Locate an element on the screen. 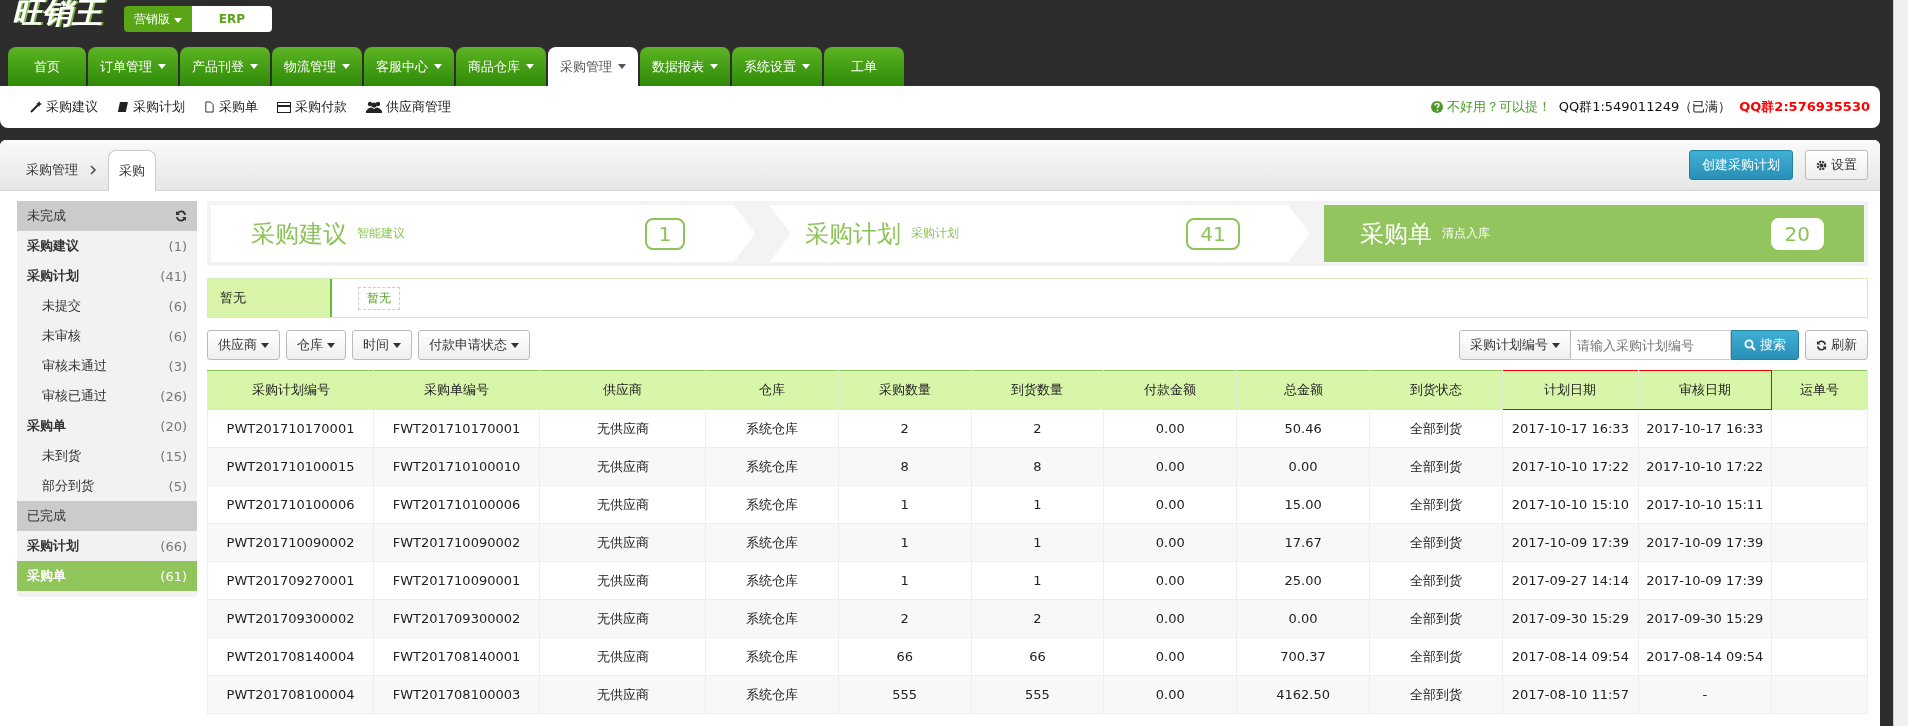 The height and width of the screenshot is (726, 1908). table-cell: PWT201708100004 is located at coordinates (290, 694).